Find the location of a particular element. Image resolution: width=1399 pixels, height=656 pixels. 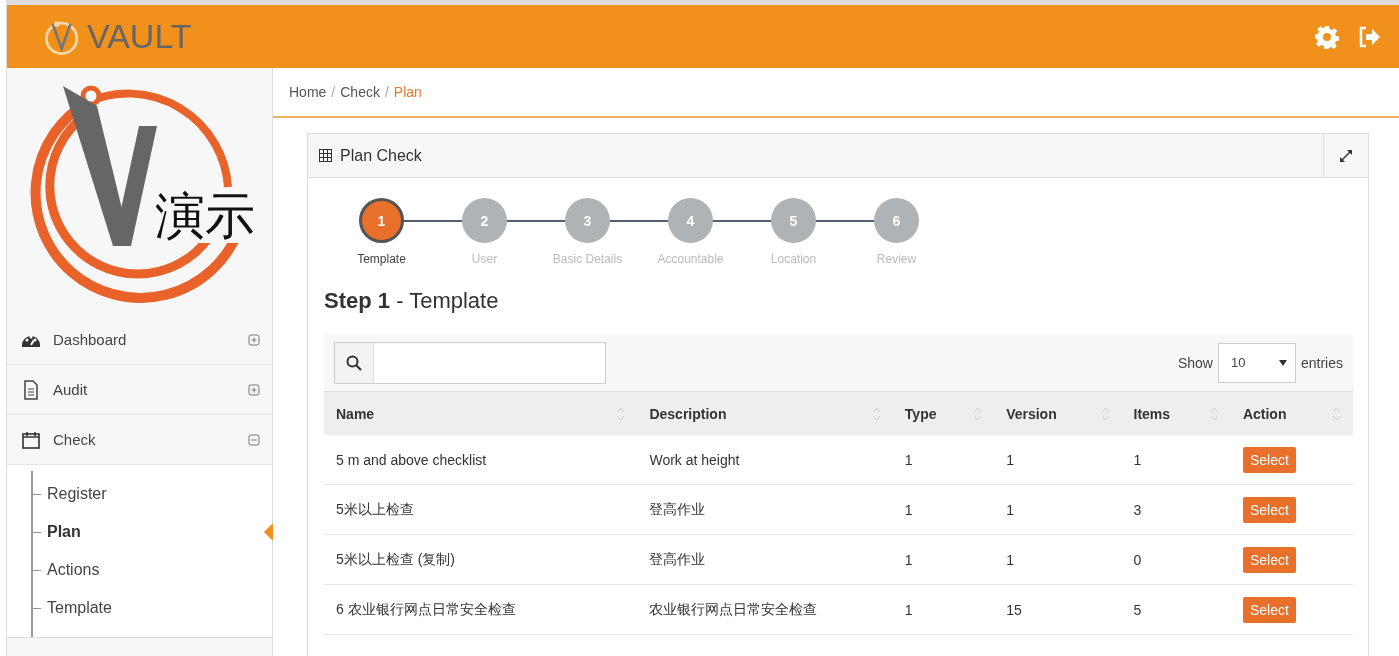

step-label: Review is located at coordinates (896, 259).